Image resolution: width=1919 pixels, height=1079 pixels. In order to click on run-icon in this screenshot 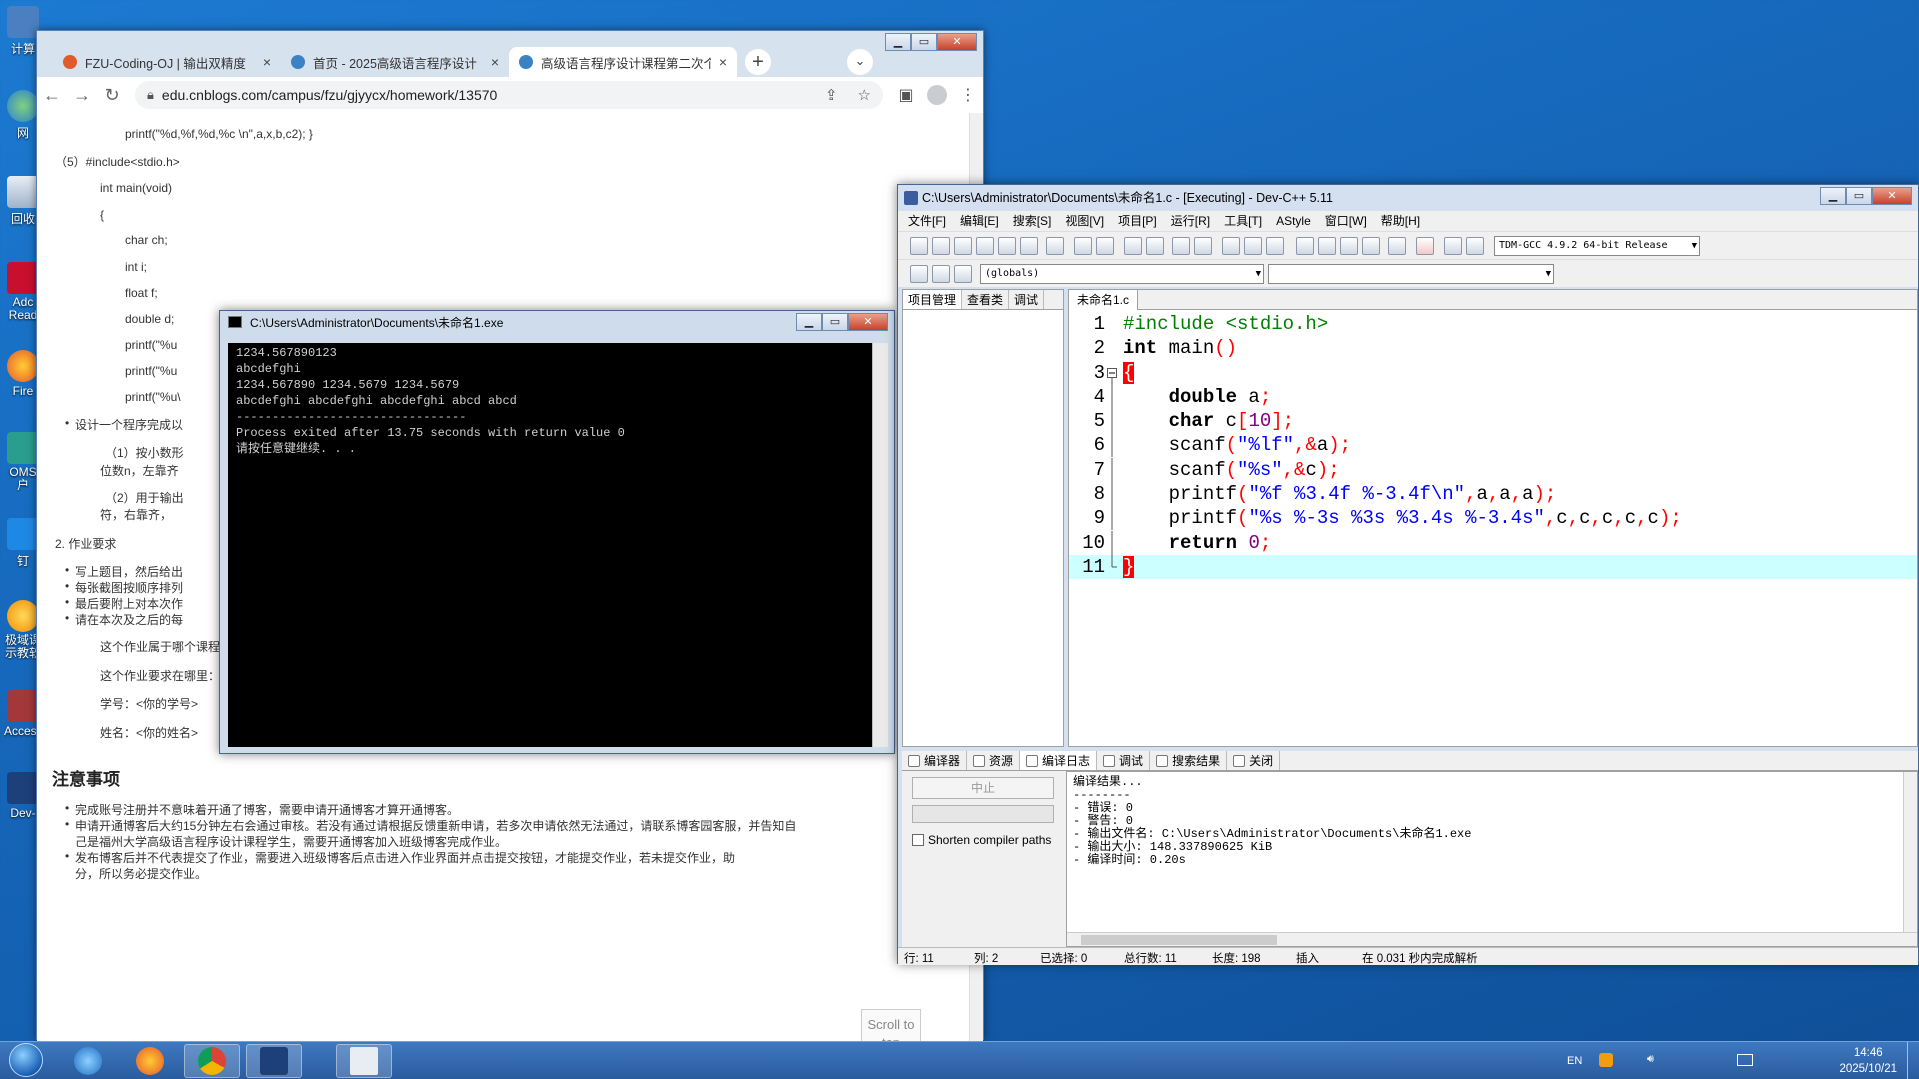, I will do `click(1327, 246)`.